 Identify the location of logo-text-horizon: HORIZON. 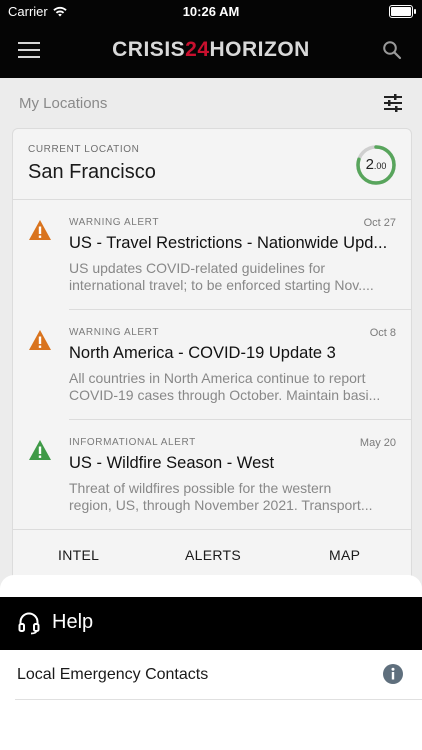
(259, 49).